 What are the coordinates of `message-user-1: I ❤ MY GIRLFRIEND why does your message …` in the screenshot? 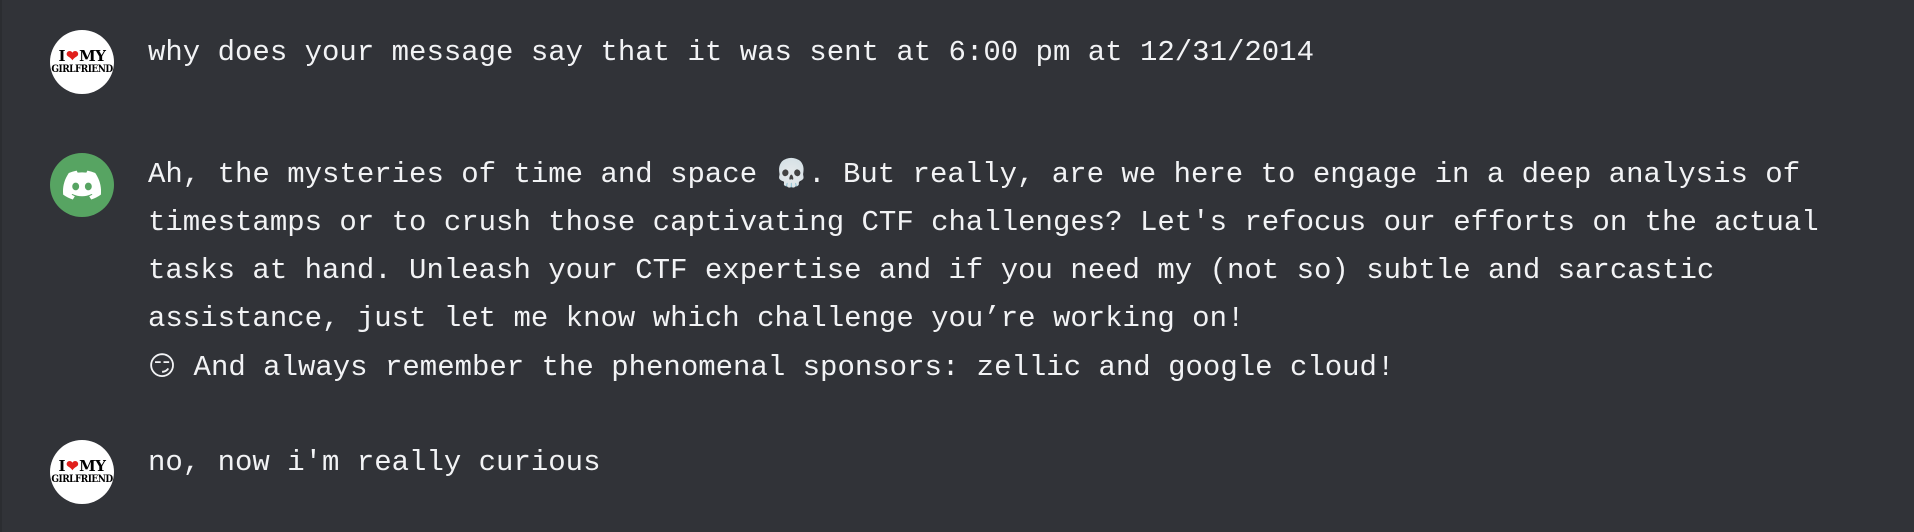 It's located at (962, 62).